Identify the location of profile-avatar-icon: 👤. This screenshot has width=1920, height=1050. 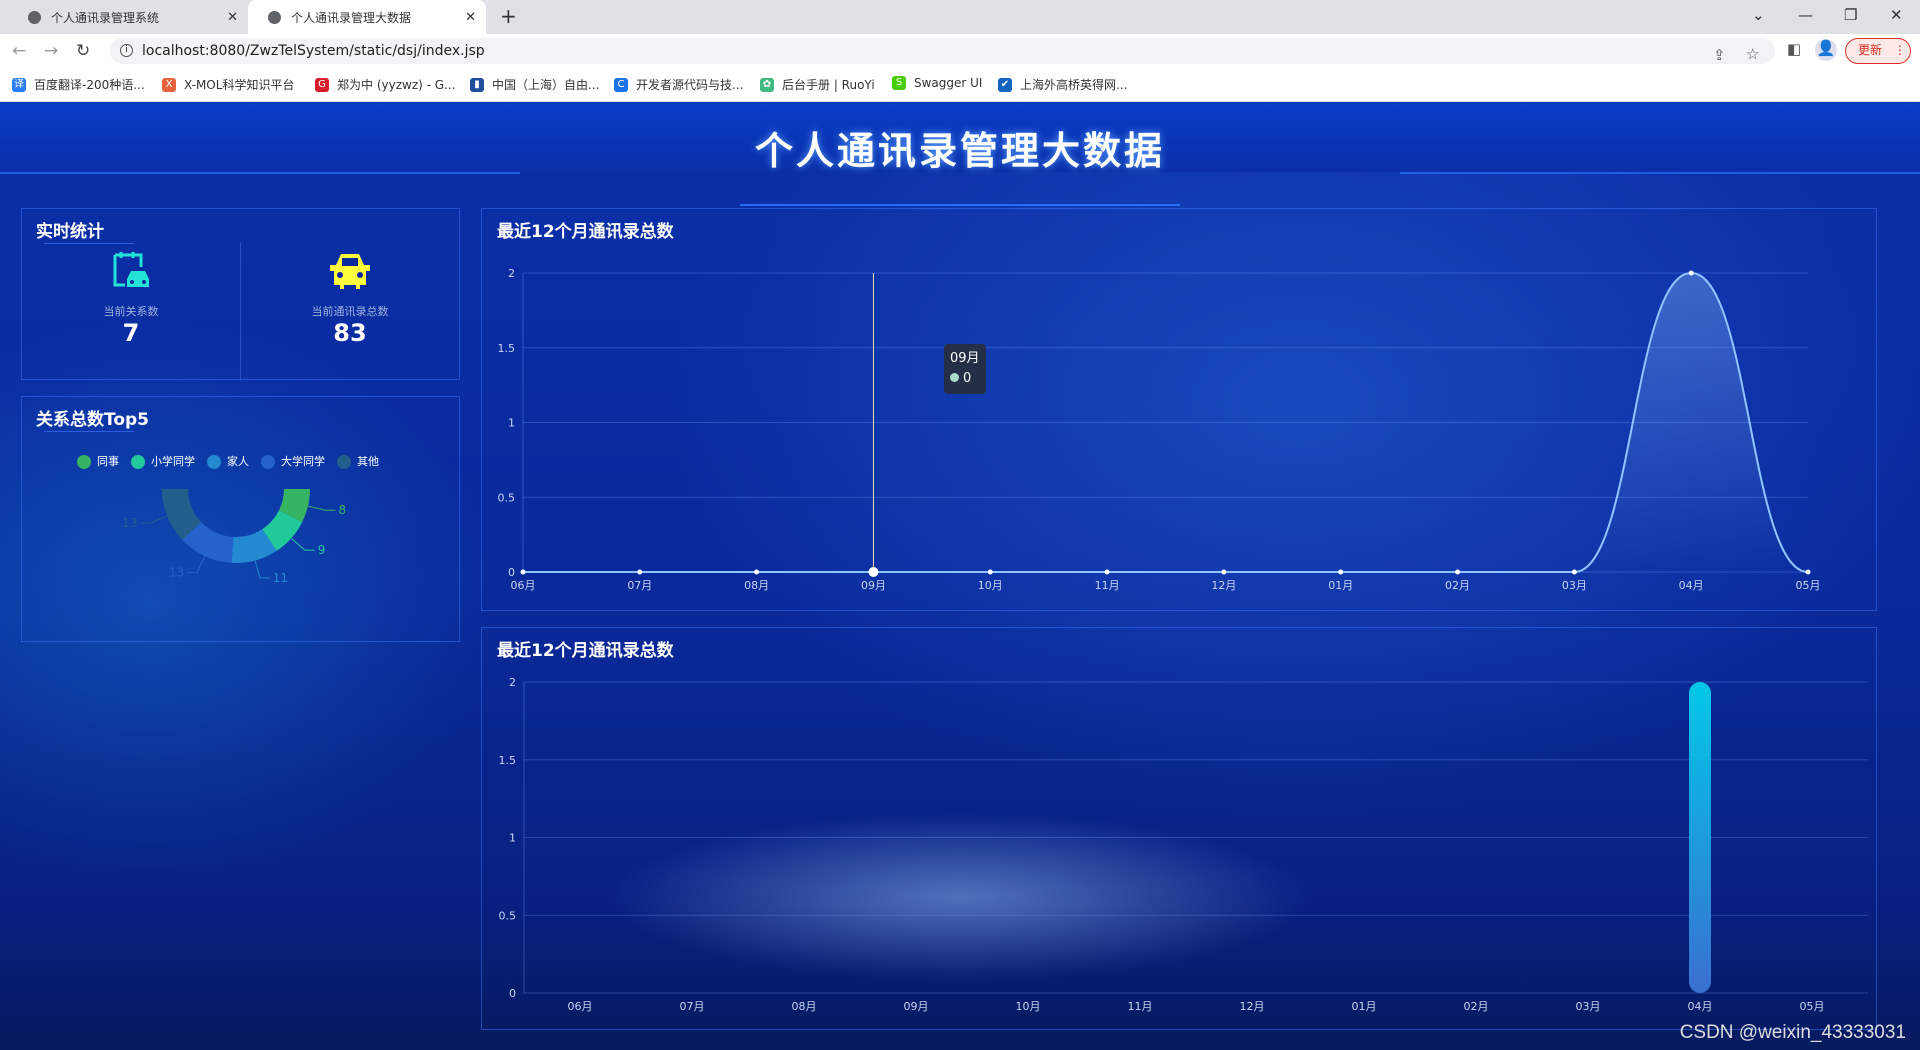
(1826, 50).